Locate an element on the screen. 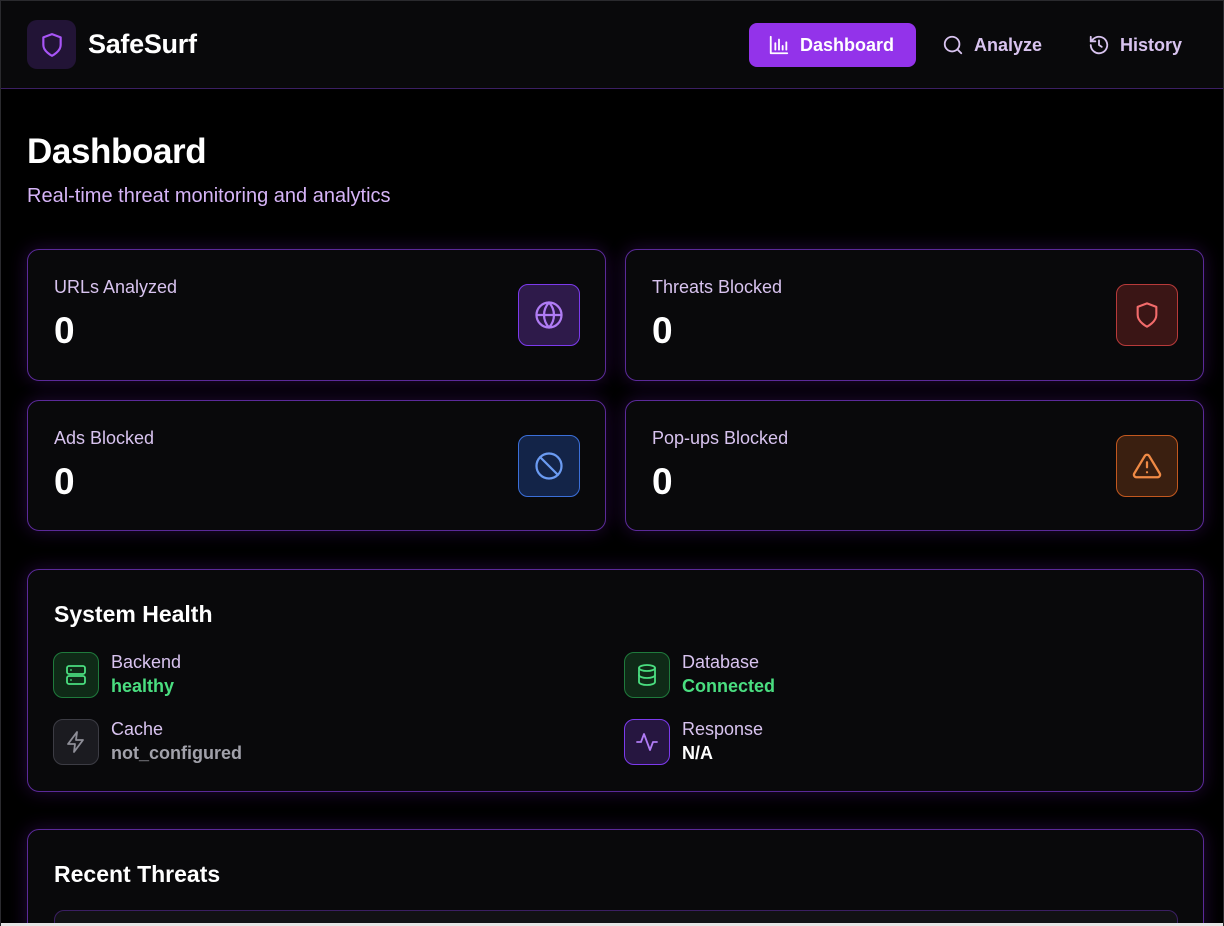 The height and width of the screenshot is (926, 1224). health-item-backend: Backend healthy is located at coordinates (117, 675).